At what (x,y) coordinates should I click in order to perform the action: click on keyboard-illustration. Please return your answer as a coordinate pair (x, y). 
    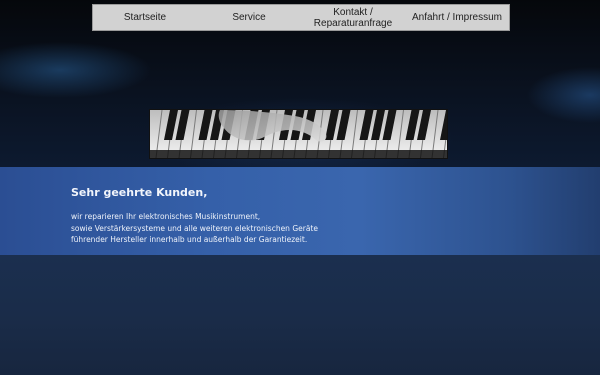
    Looking at the image, I should click on (298, 134).